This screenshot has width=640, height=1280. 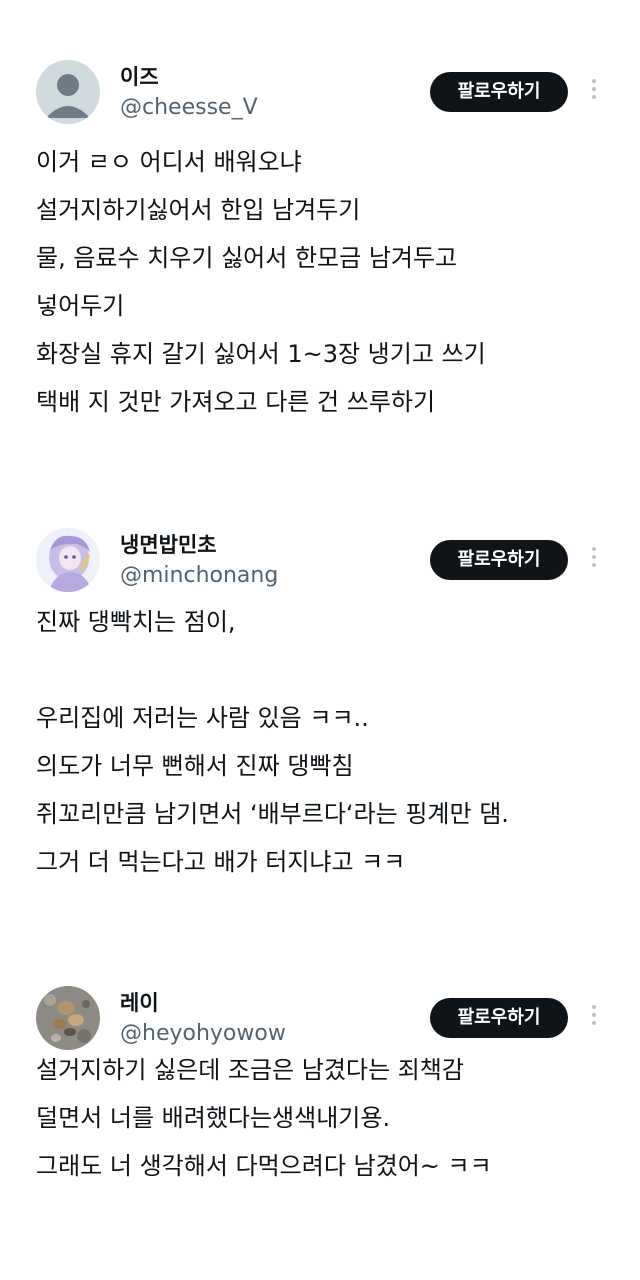 What do you see at coordinates (261, 354) in the screenshot?
I see `tweet-line: 화장실 휴지 갈기 싫어서 1~3장 냉기고 쓰기` at bounding box center [261, 354].